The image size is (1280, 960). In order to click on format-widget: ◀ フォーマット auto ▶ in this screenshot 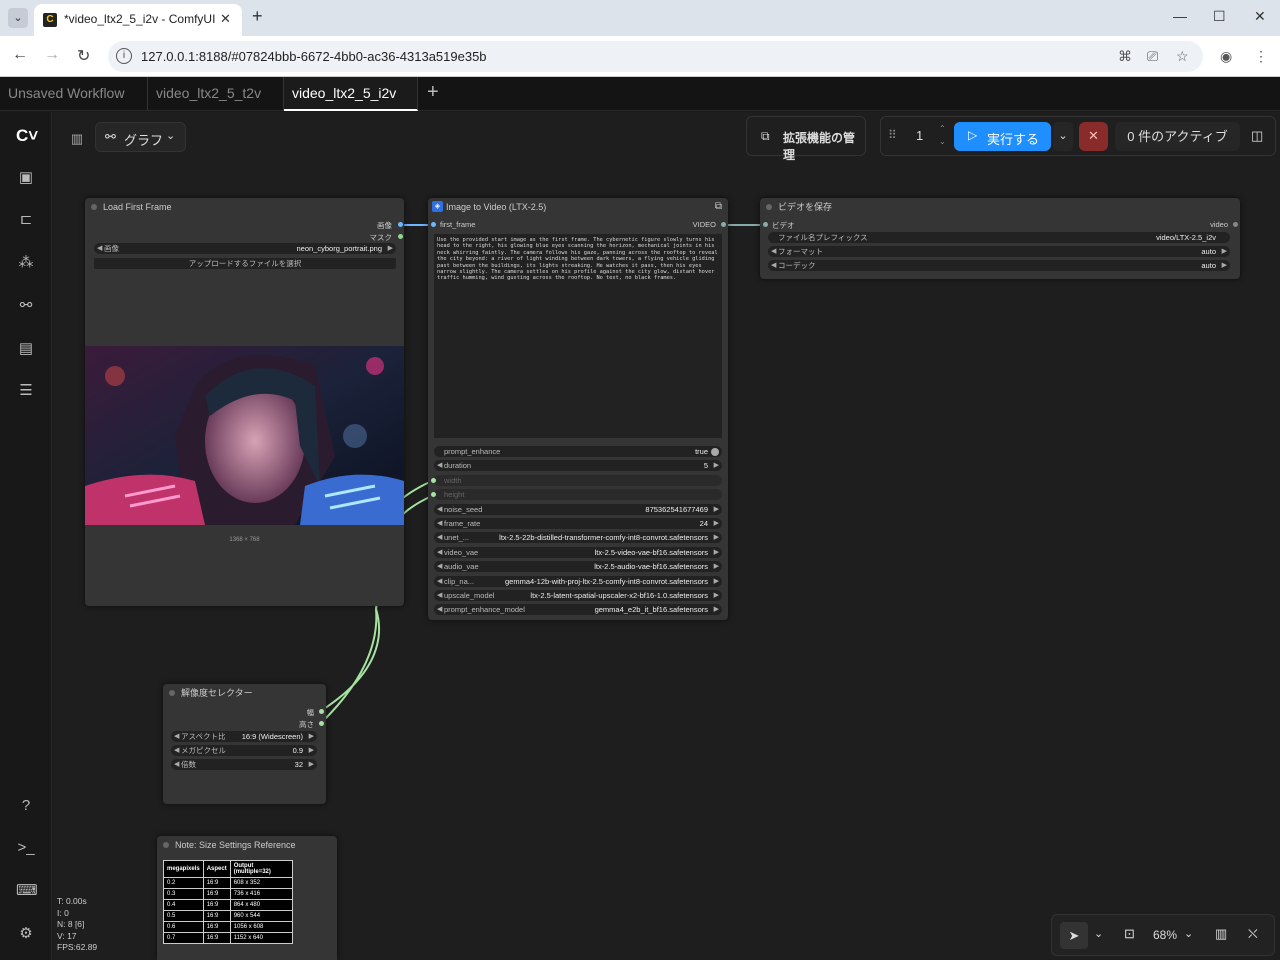, I will do `click(999, 251)`.